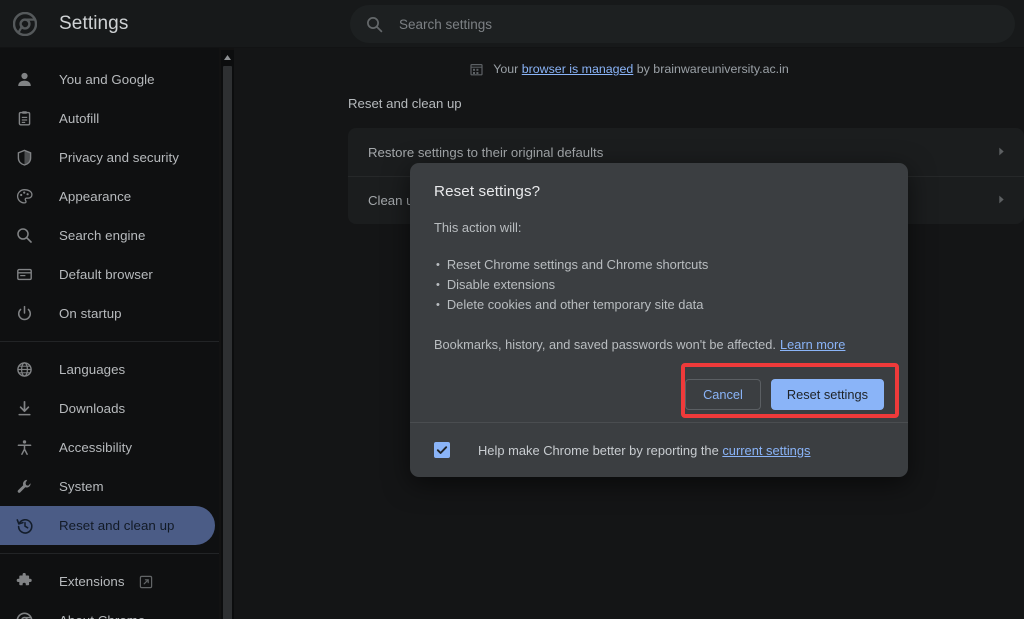  What do you see at coordinates (766, 450) in the screenshot?
I see `current-settings-link: current settings` at bounding box center [766, 450].